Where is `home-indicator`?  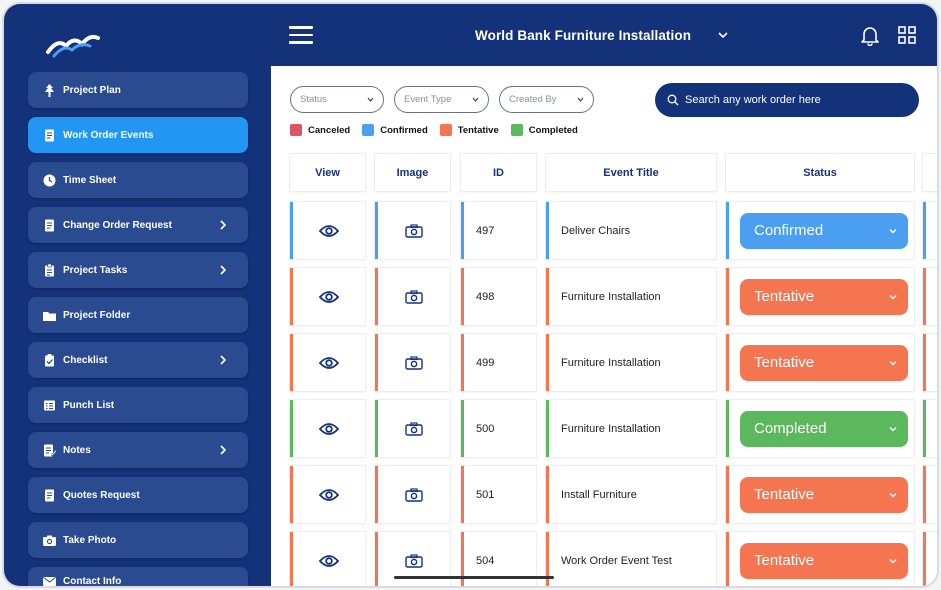 home-indicator is located at coordinates (474, 577).